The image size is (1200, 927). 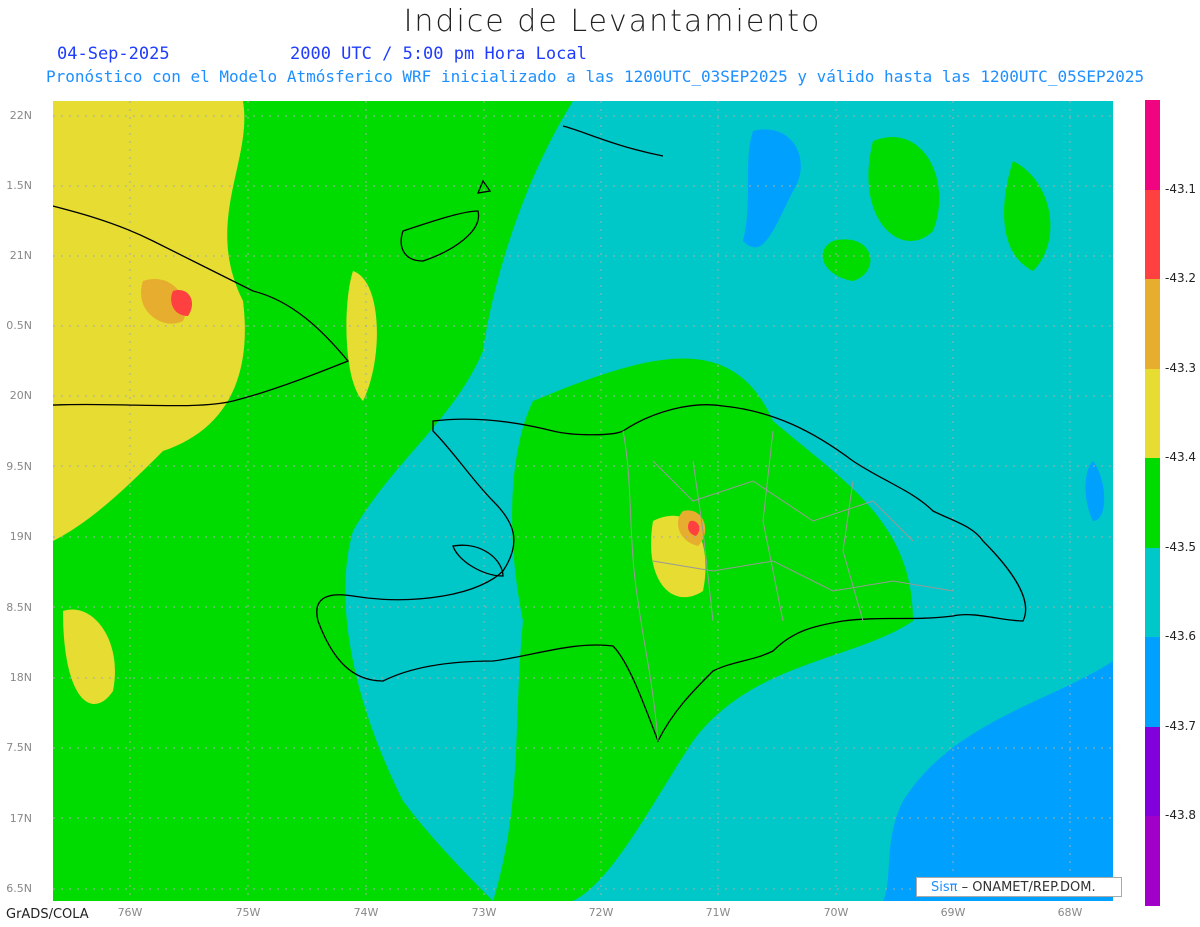 I want to click on lon-label: 71W, so click(x=718, y=912).